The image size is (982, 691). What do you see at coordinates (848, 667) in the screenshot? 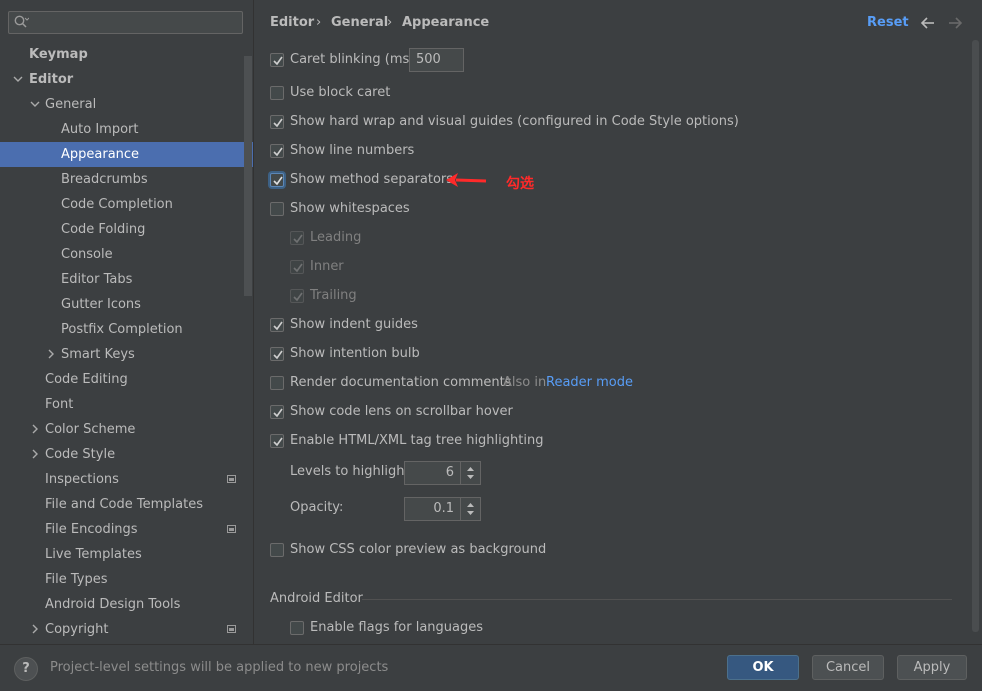
I see `cancel-button: Cancel` at bounding box center [848, 667].